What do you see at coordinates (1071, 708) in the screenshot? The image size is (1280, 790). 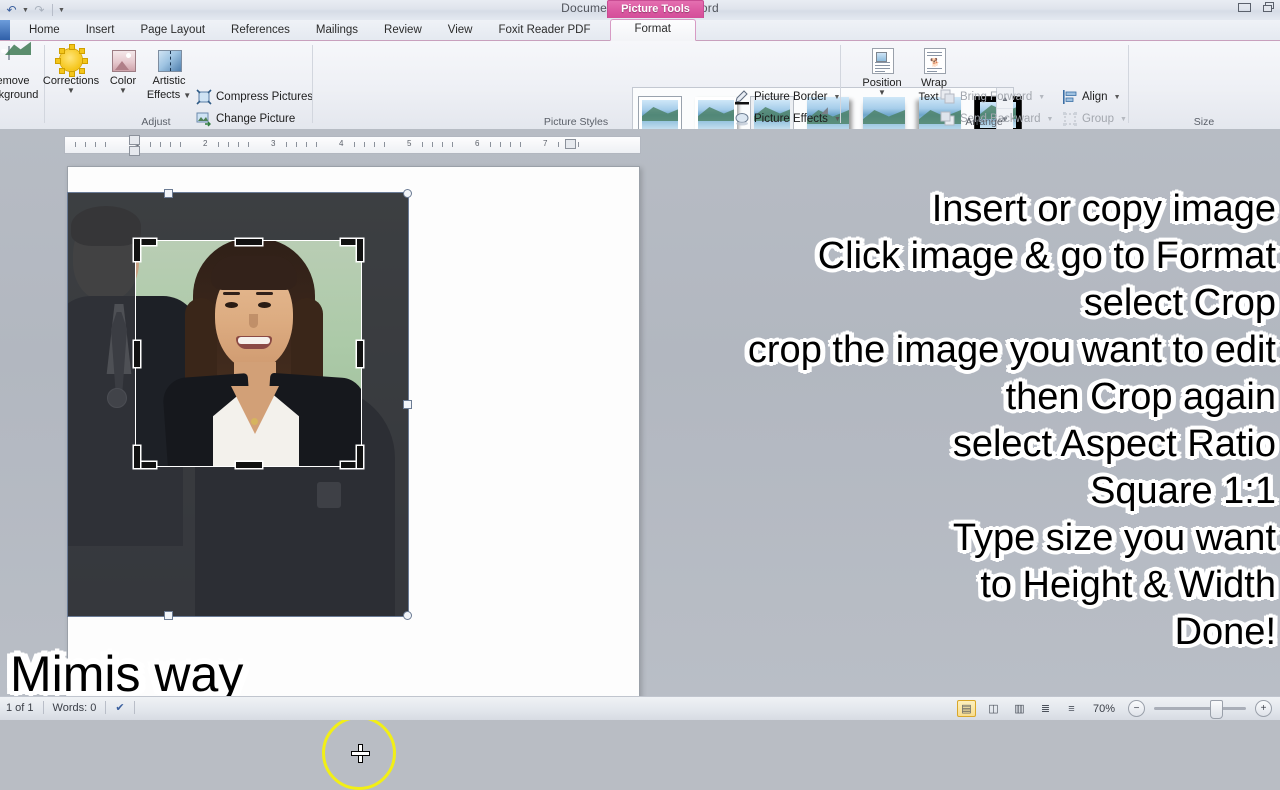 I see `draft-view-icon: ≡` at bounding box center [1071, 708].